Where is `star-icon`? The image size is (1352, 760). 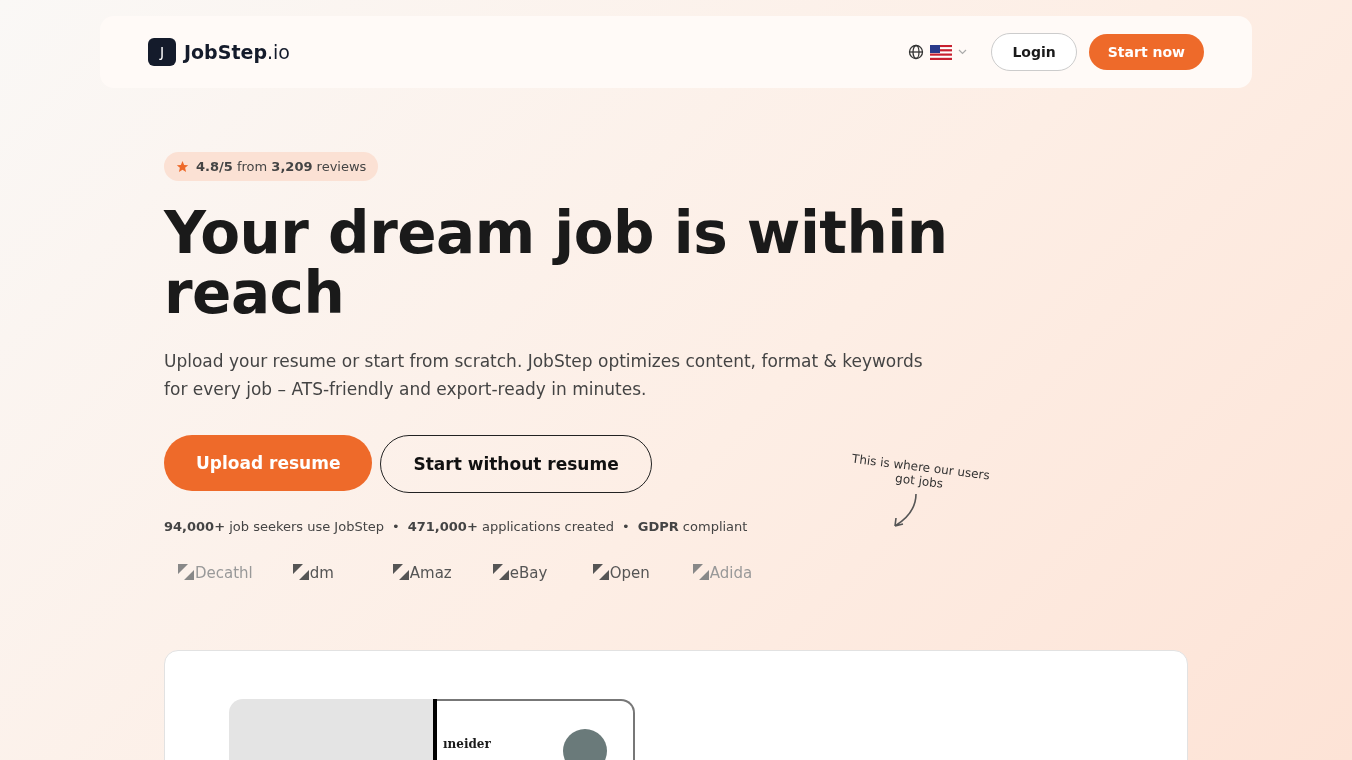 star-icon is located at coordinates (182, 166).